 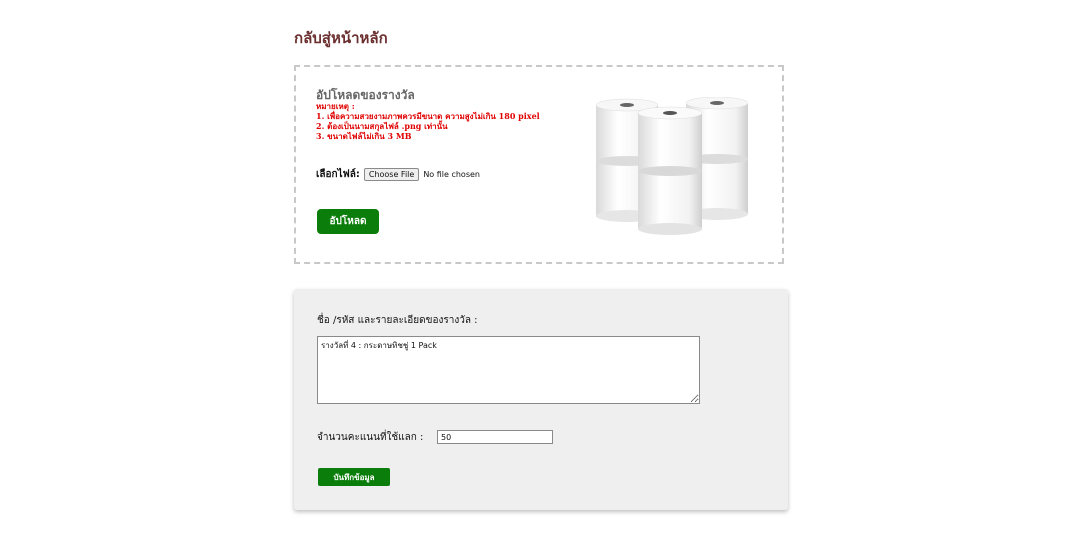 What do you see at coordinates (672, 166) in the screenshot?
I see `toilet-paper-rolls-image` at bounding box center [672, 166].